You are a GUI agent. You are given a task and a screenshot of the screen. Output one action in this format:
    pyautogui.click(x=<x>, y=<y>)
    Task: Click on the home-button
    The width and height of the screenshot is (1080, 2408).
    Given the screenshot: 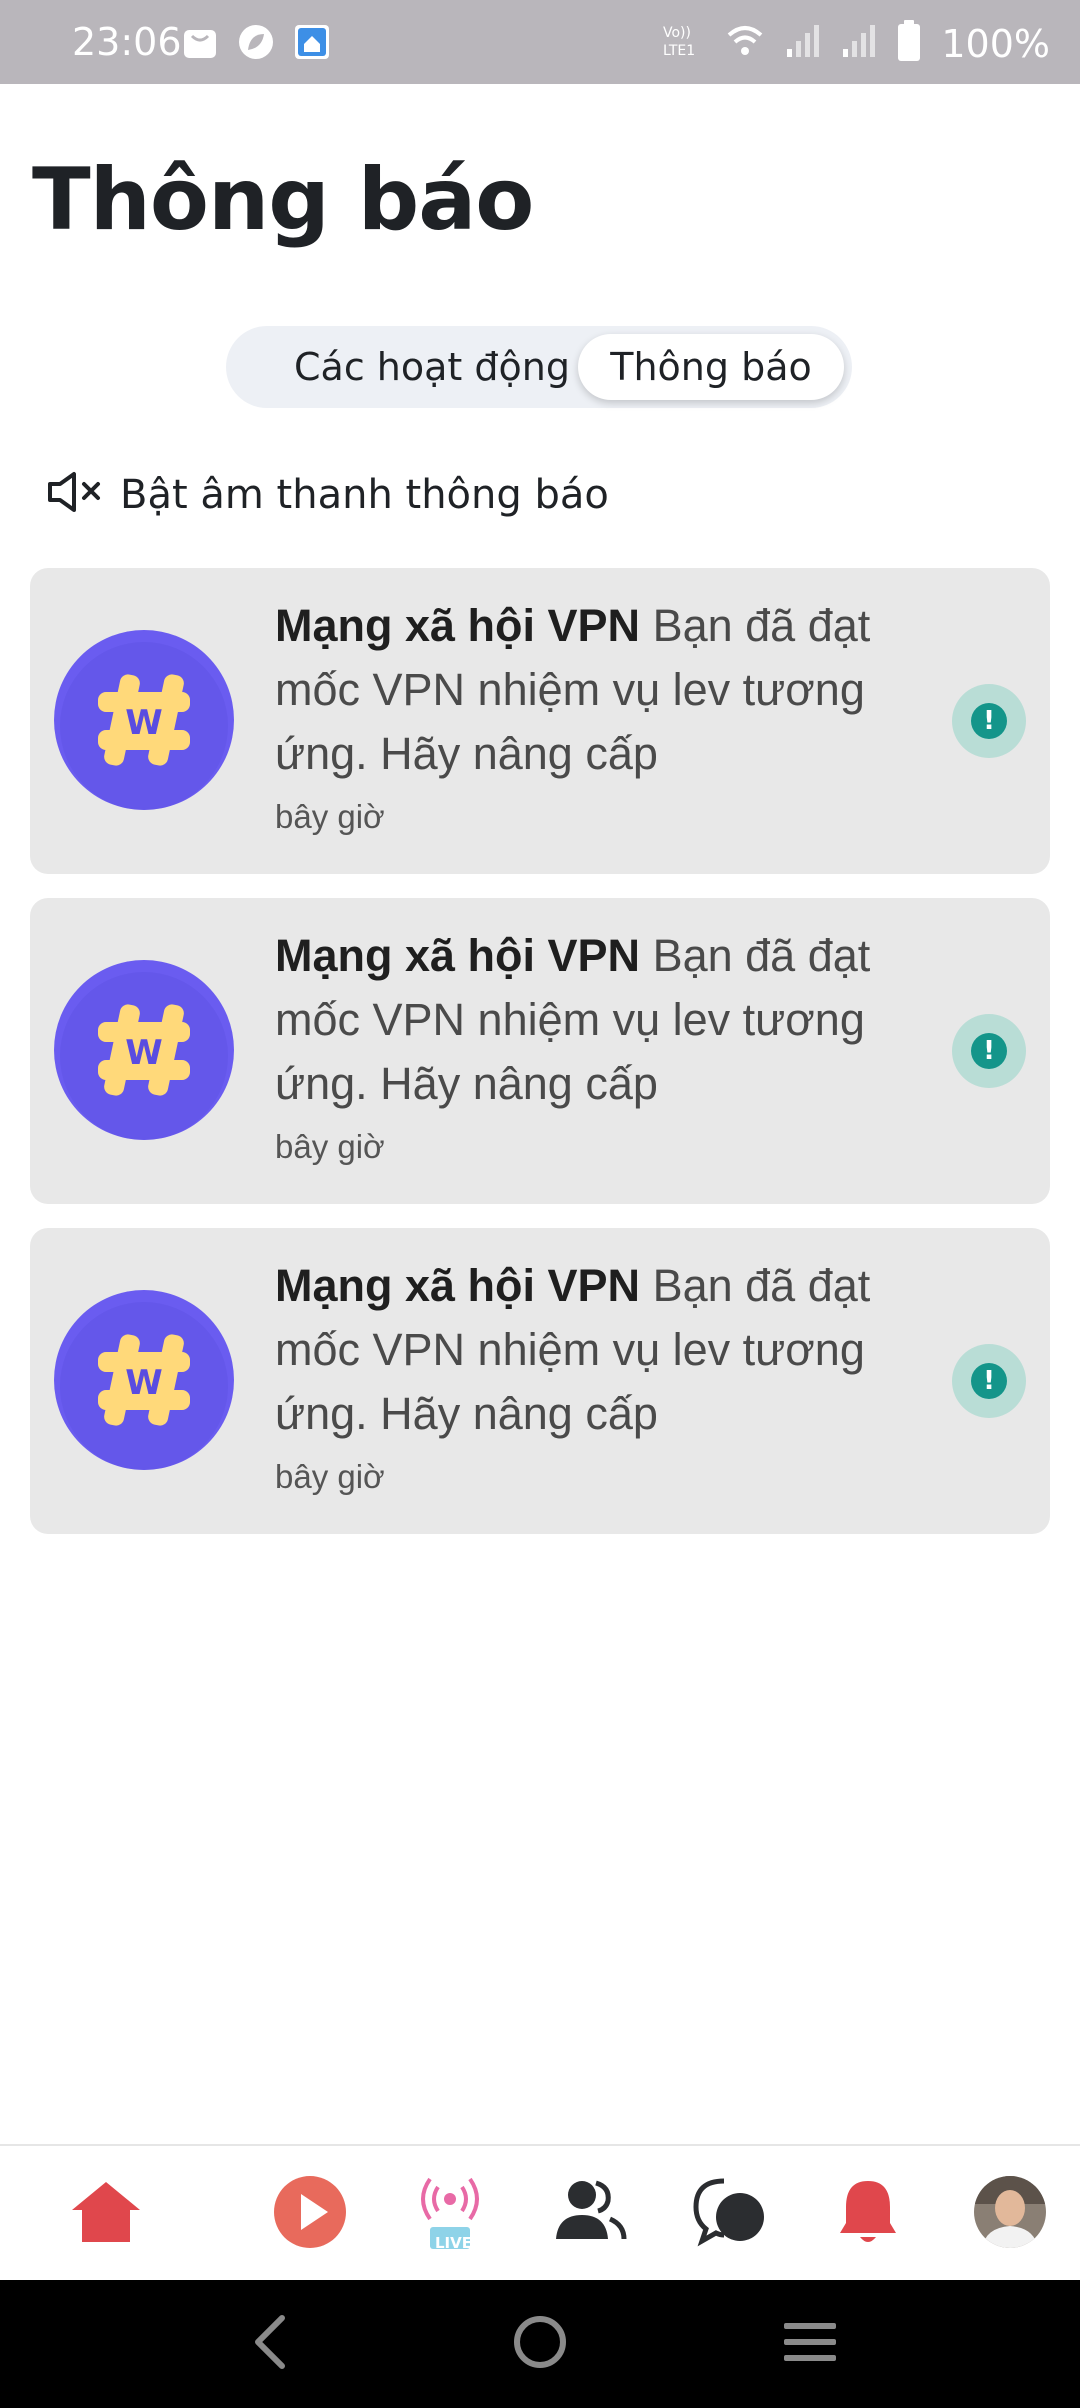 What is the action you would take?
    pyautogui.click(x=540, y=2344)
    